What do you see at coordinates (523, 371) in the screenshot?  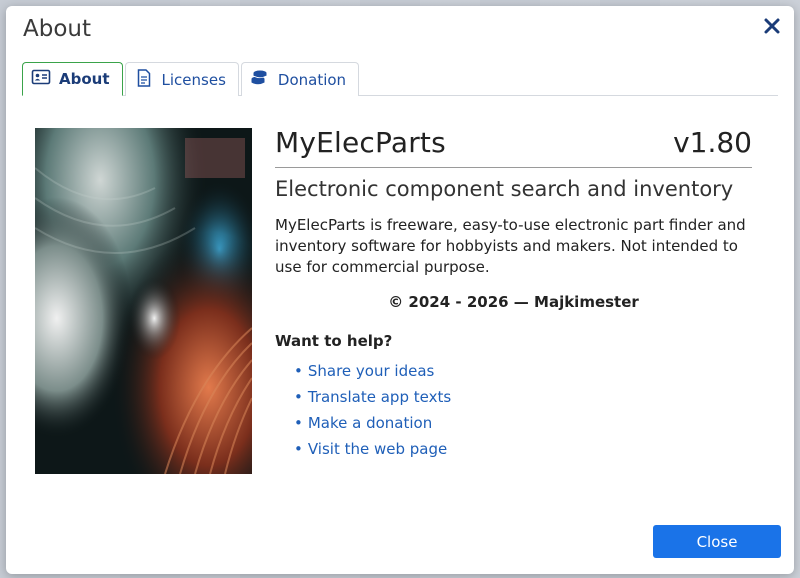 I see `help-link-item: Share your ideas` at bounding box center [523, 371].